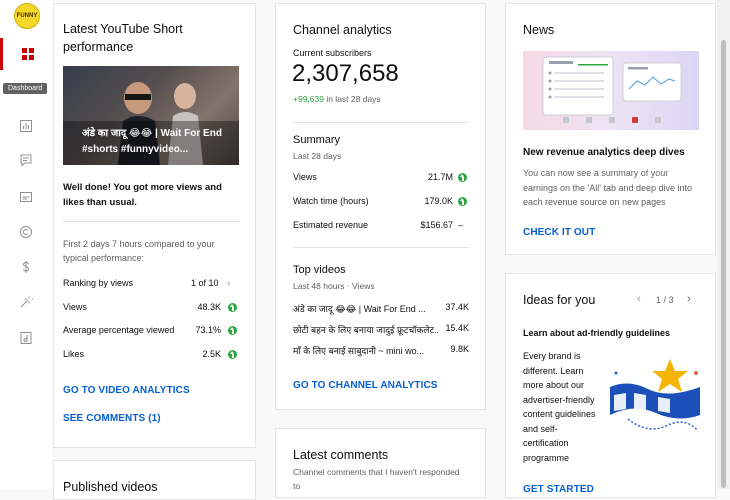 This screenshot has height=500, width=730. I want to click on summary-label: Views, so click(305, 177).